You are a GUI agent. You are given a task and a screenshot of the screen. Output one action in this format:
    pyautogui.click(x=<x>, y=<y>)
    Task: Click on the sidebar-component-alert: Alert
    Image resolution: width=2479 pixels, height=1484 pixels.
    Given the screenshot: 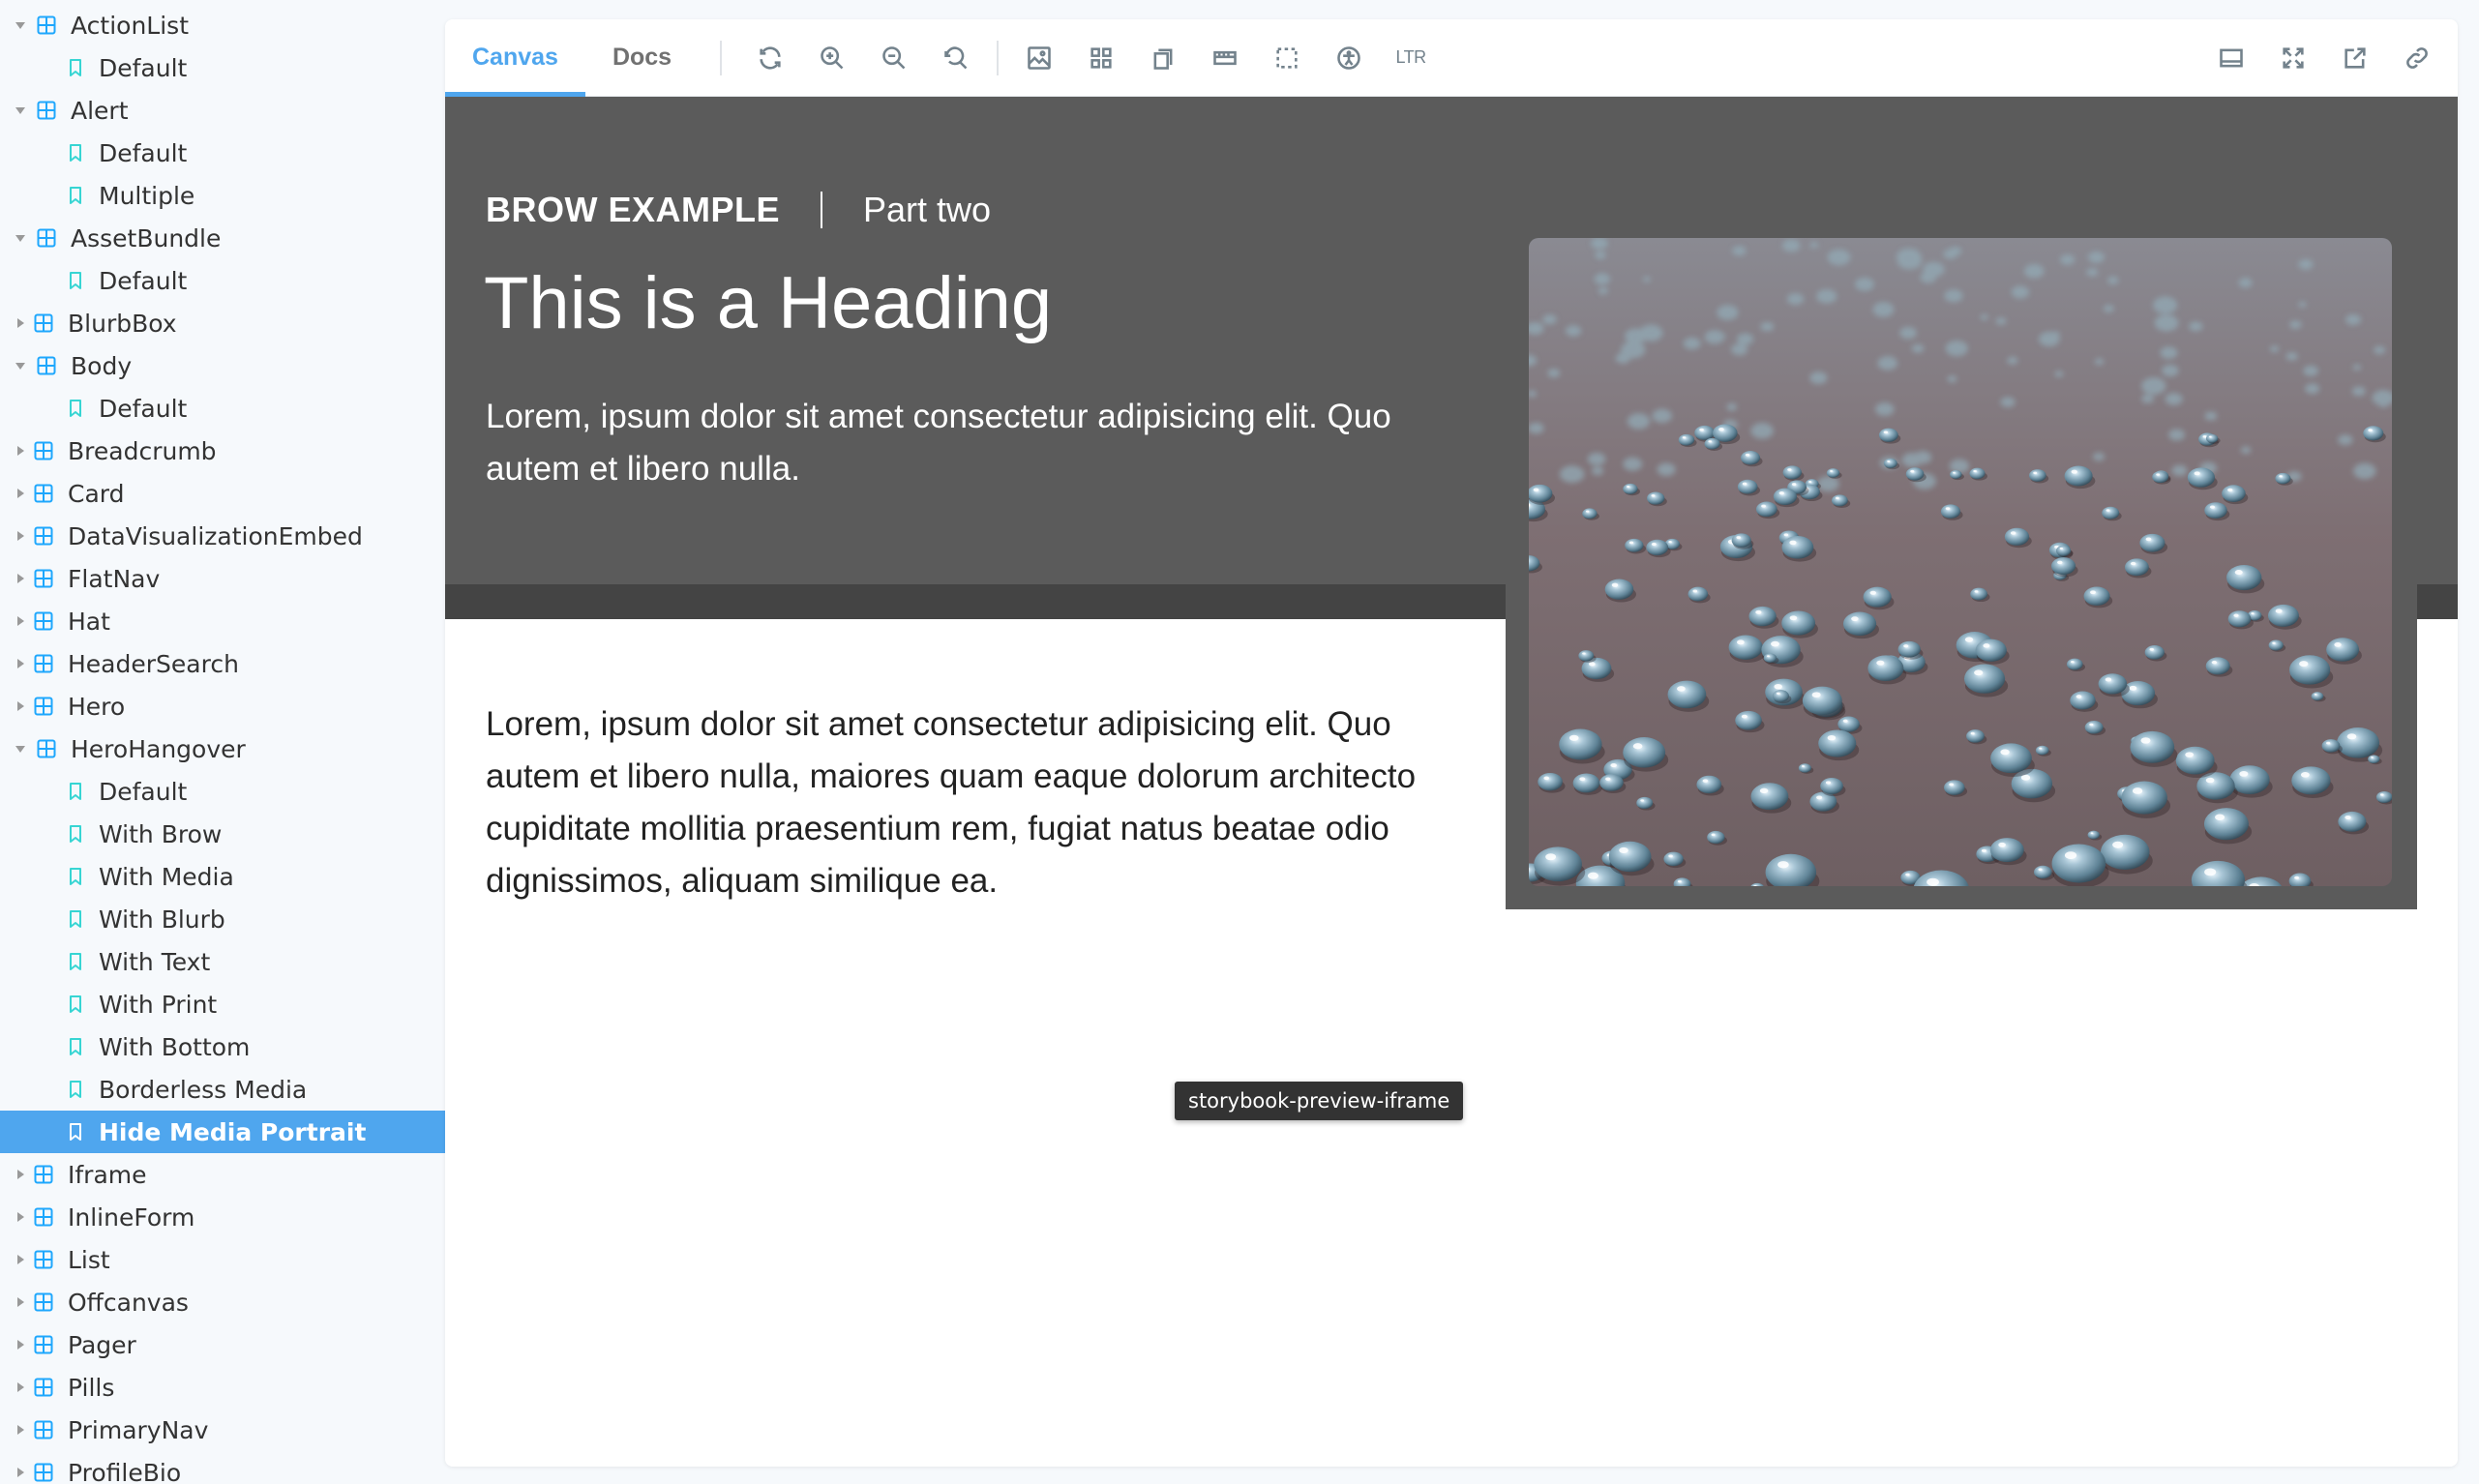 What is the action you would take?
    pyautogui.click(x=222, y=110)
    